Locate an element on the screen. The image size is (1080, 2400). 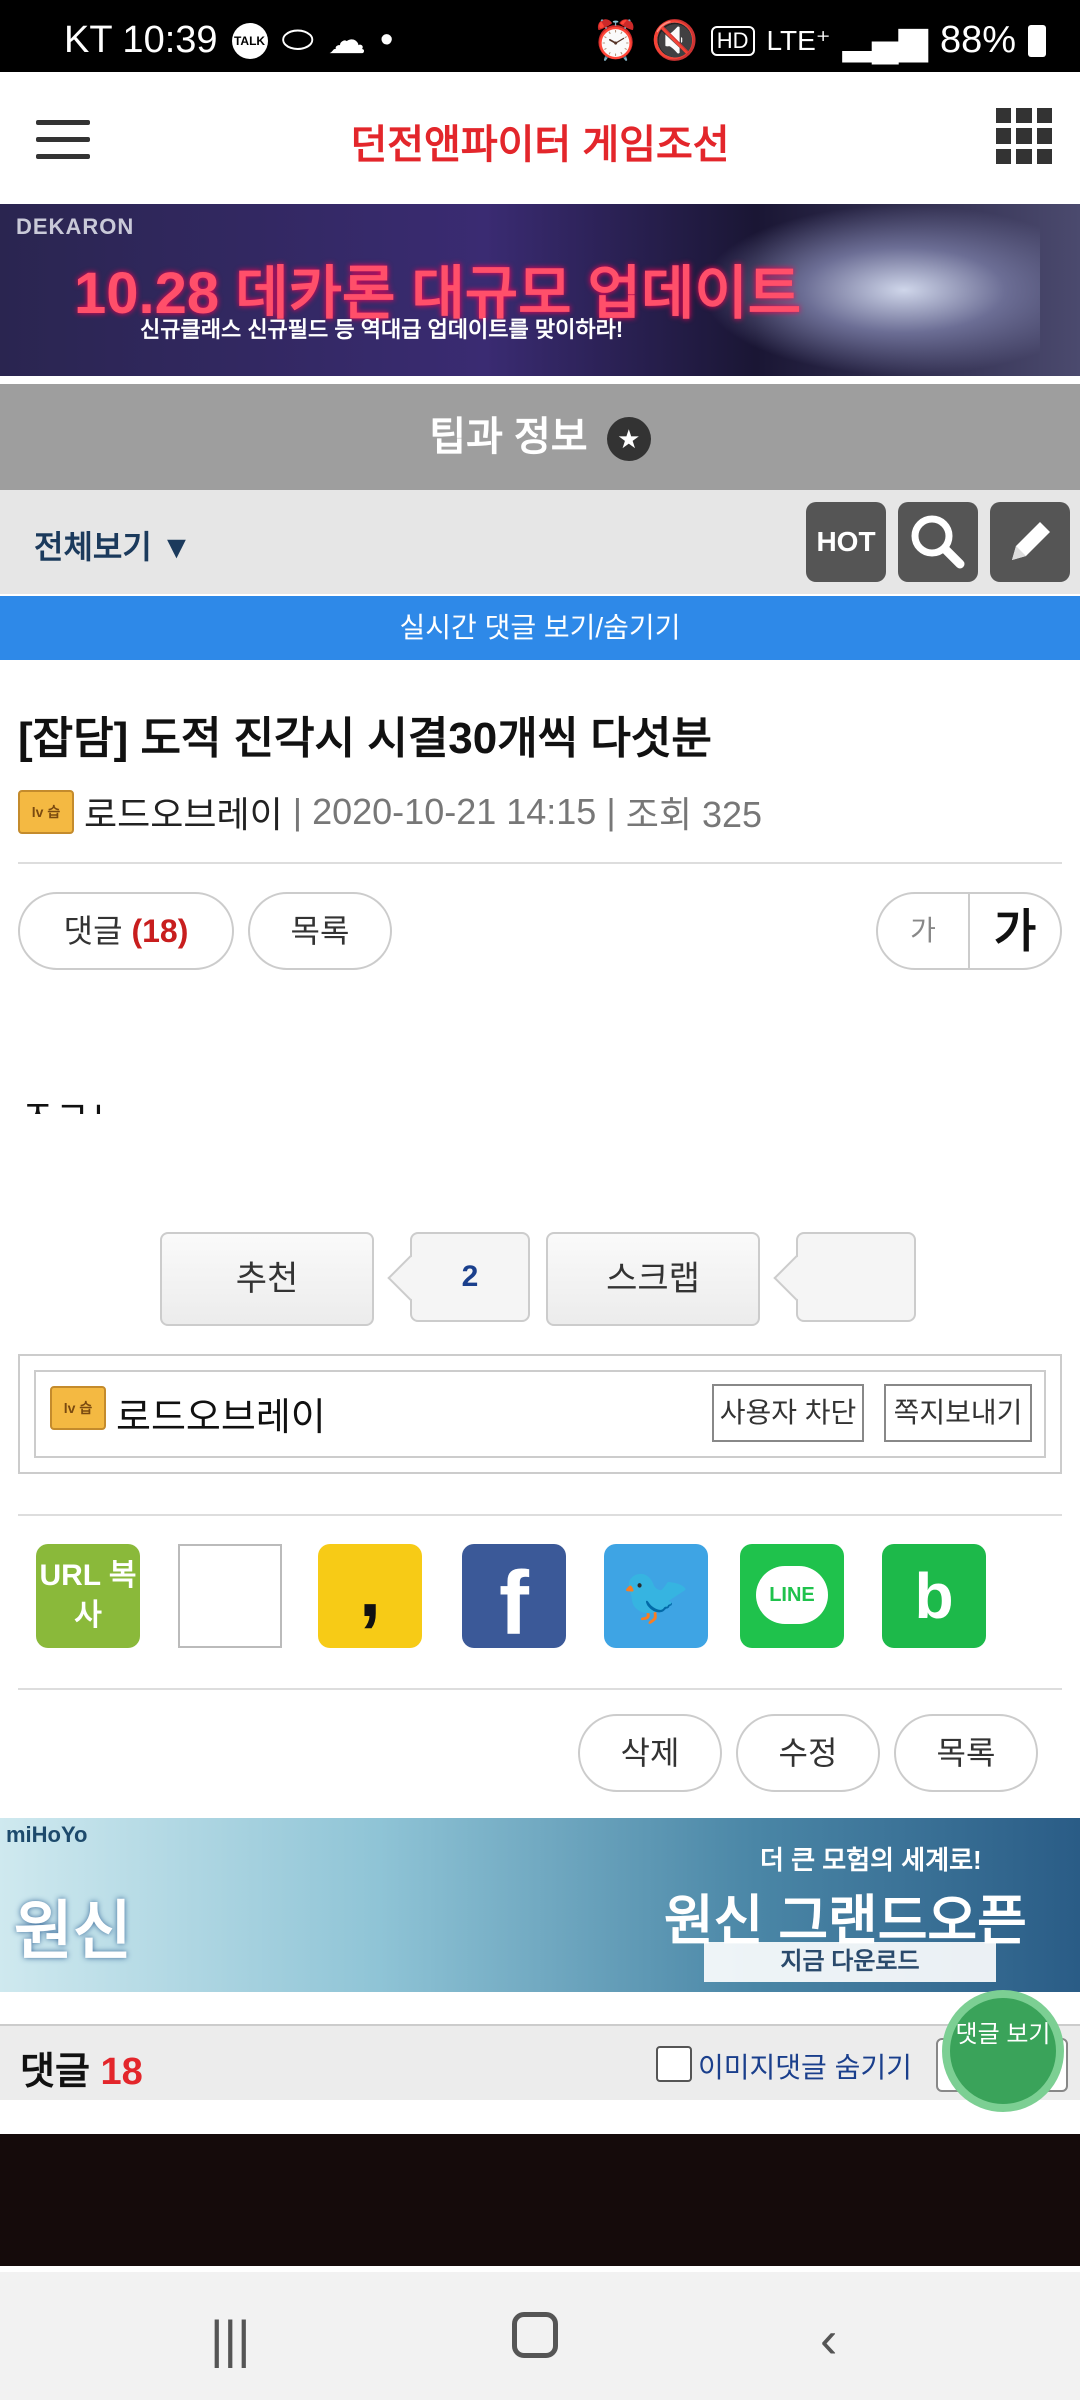
comments-title: 댓글 18 is located at coordinates (81, 2067).